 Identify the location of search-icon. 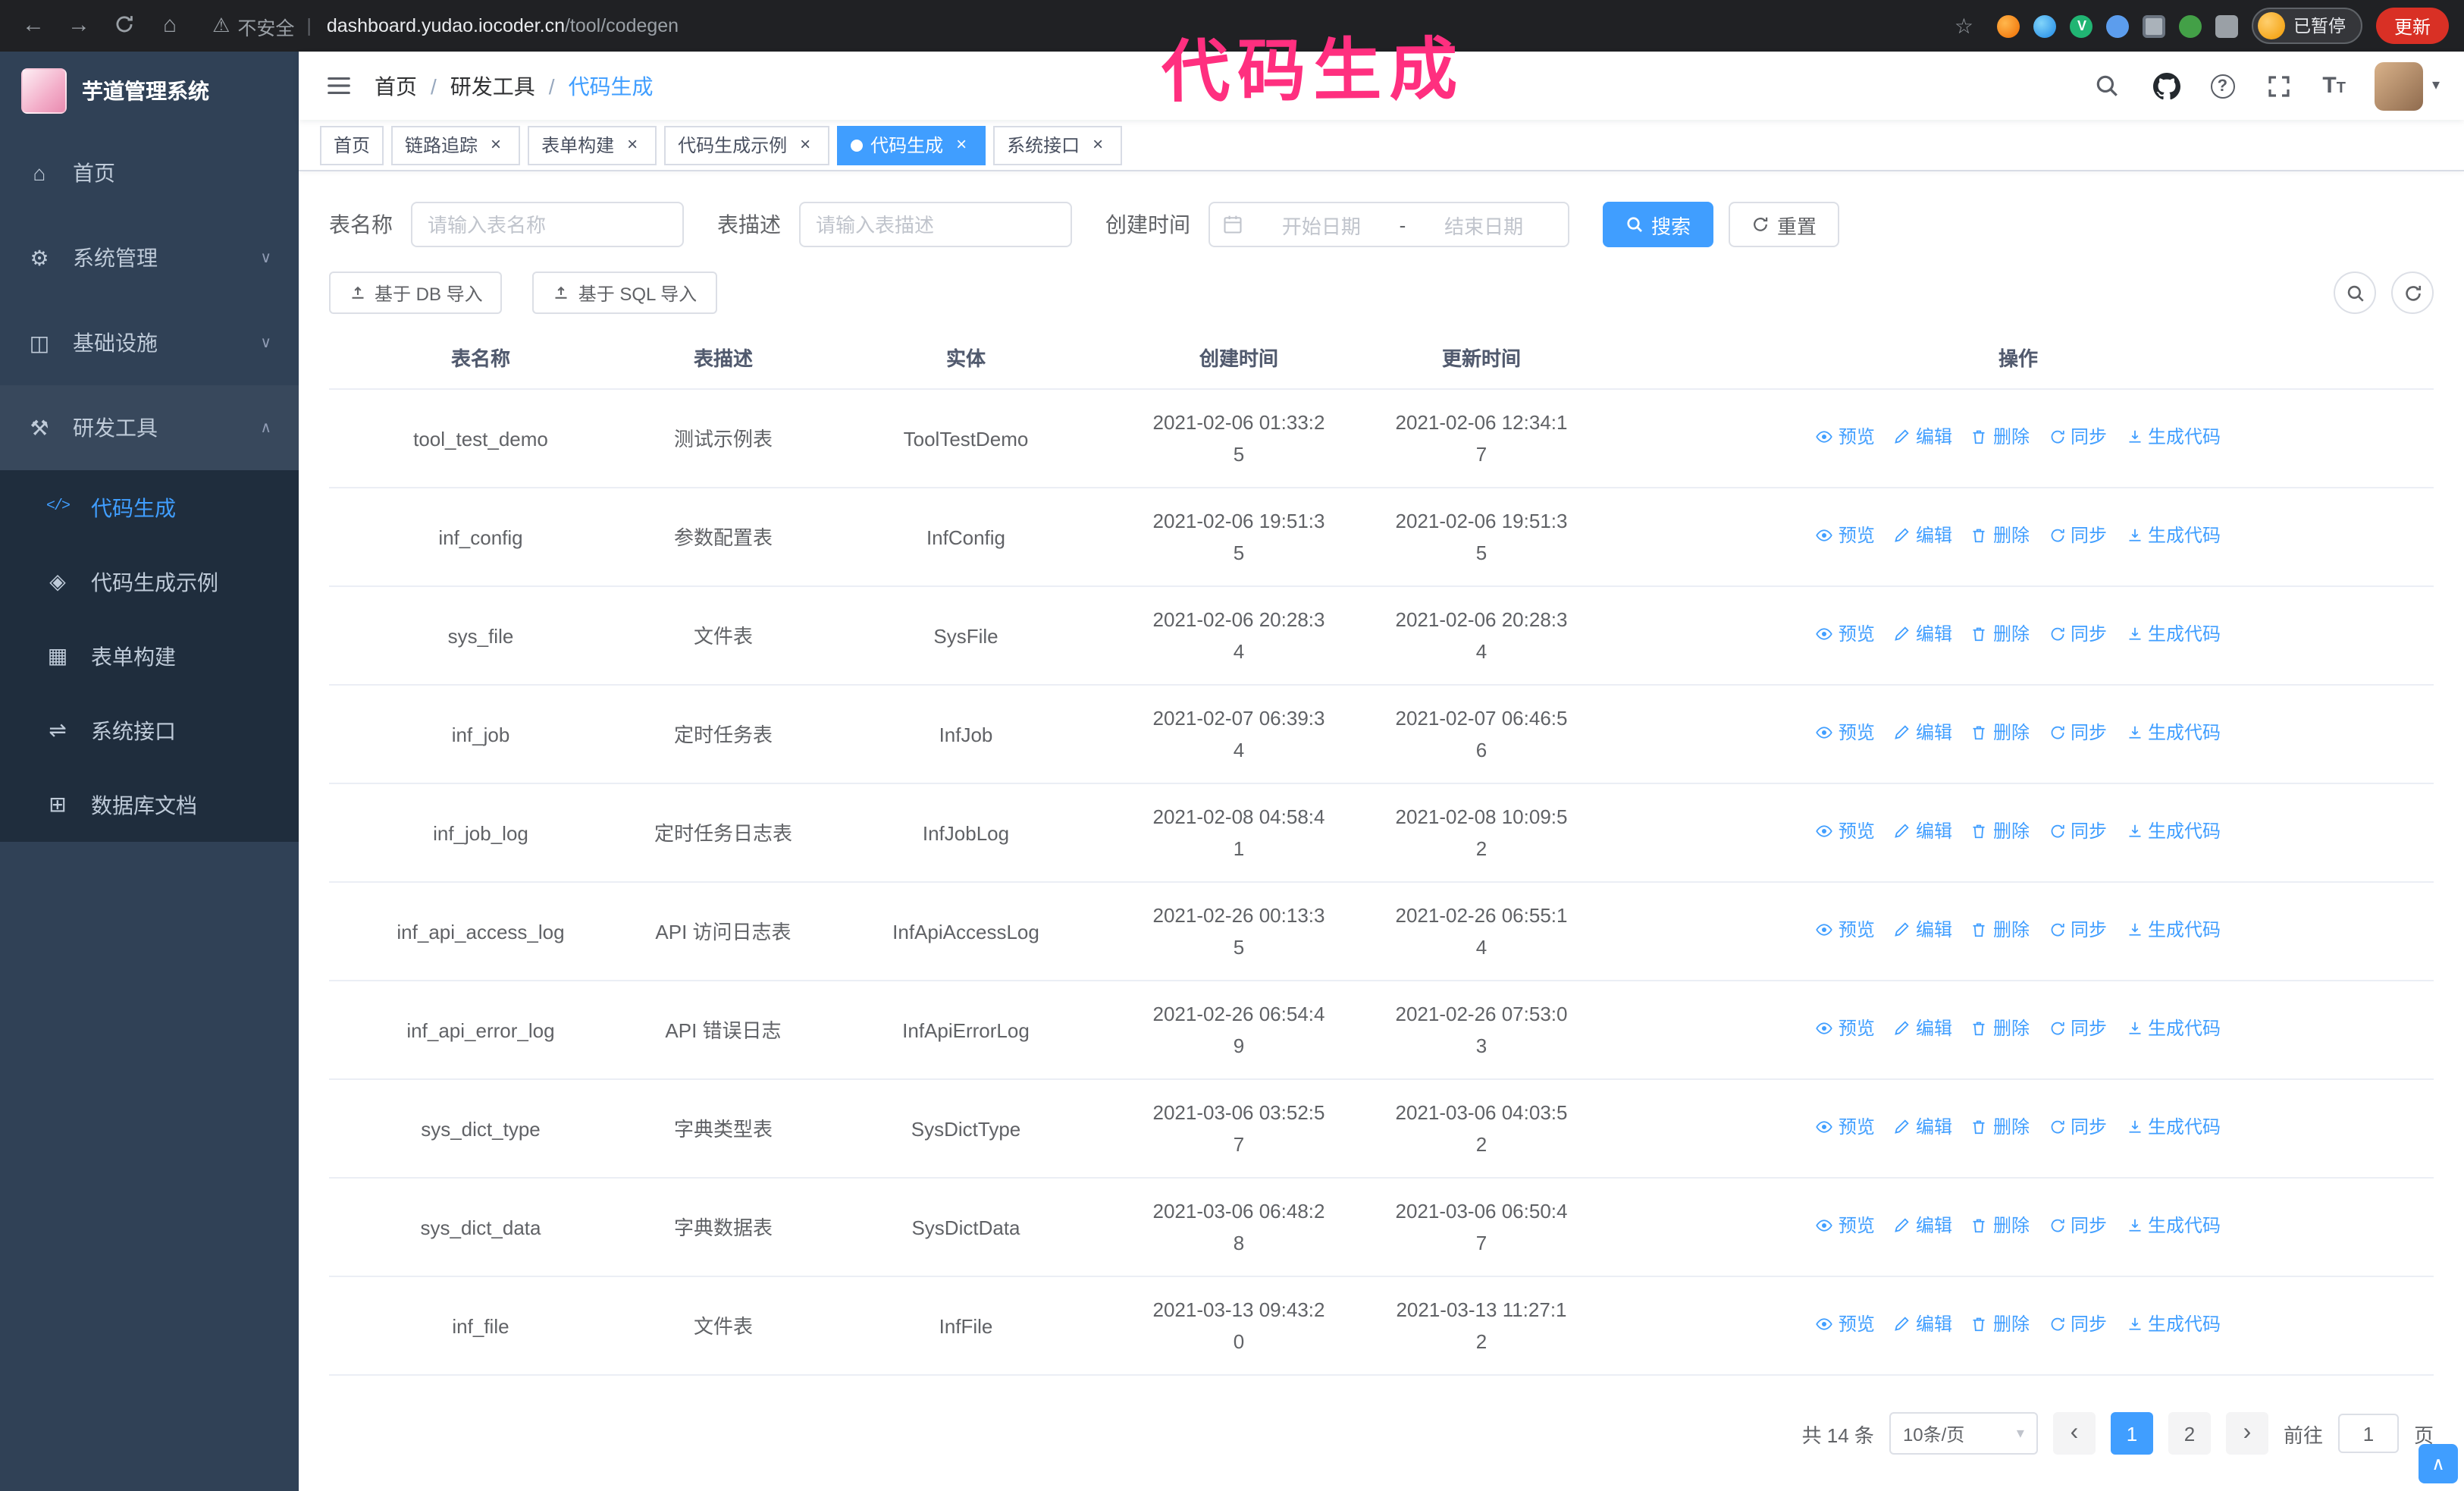
(2107, 86).